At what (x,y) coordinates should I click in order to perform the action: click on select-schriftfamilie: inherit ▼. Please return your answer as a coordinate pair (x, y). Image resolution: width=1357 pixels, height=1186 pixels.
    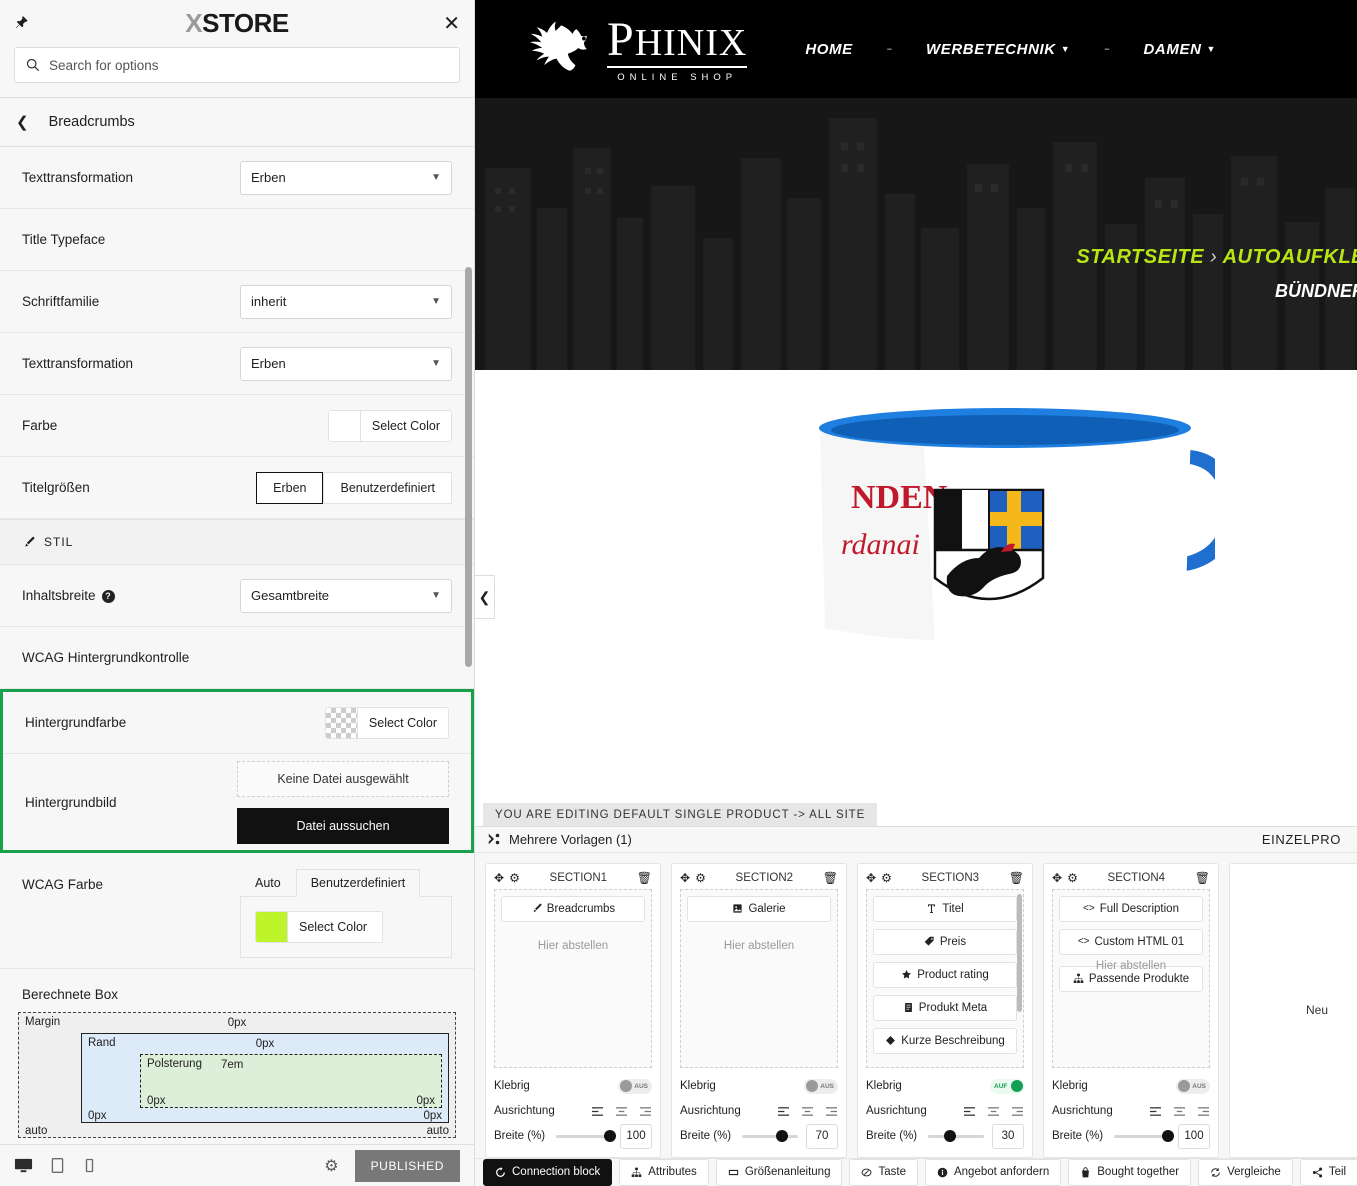
    Looking at the image, I should click on (346, 301).